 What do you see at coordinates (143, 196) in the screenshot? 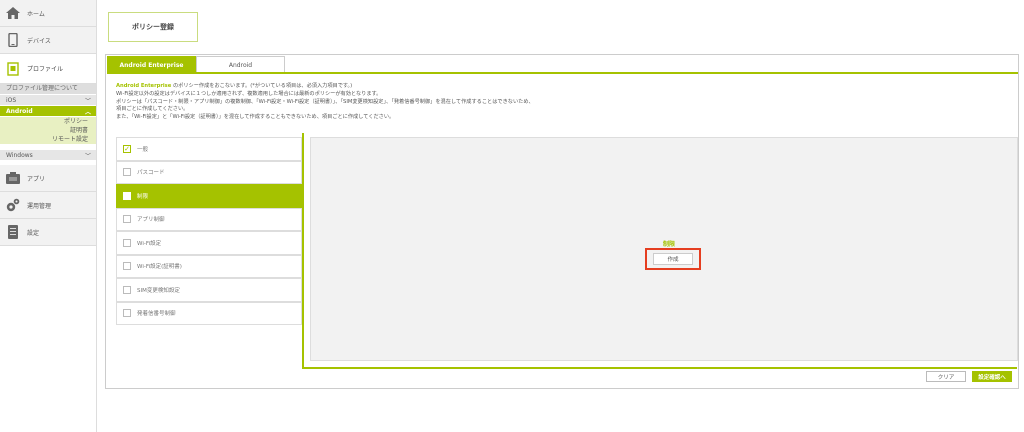
I see `policy-item-label: 制限` at bounding box center [143, 196].